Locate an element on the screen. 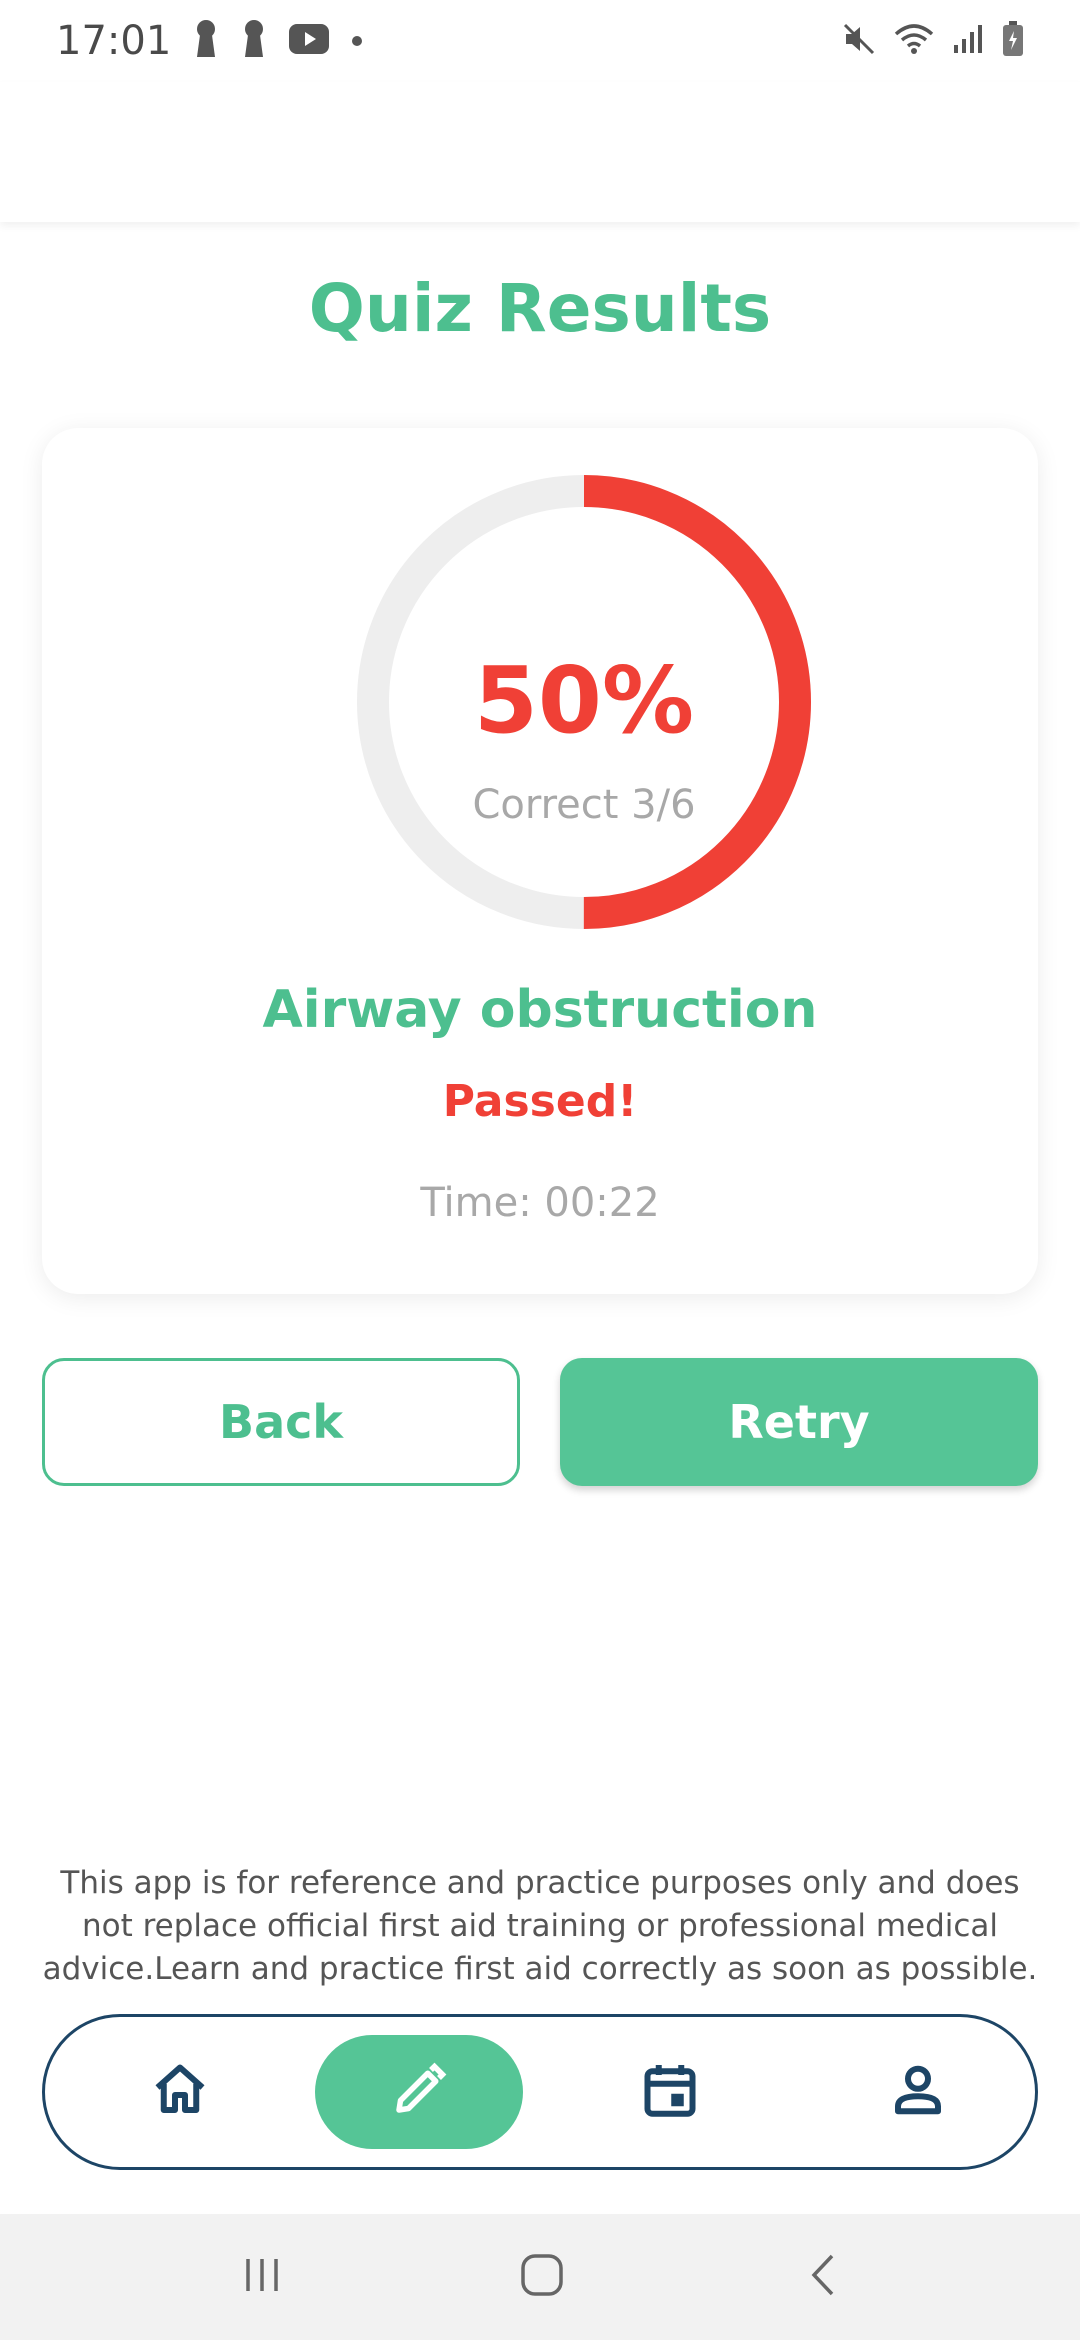  back-system-button is located at coordinates (824, 2277).